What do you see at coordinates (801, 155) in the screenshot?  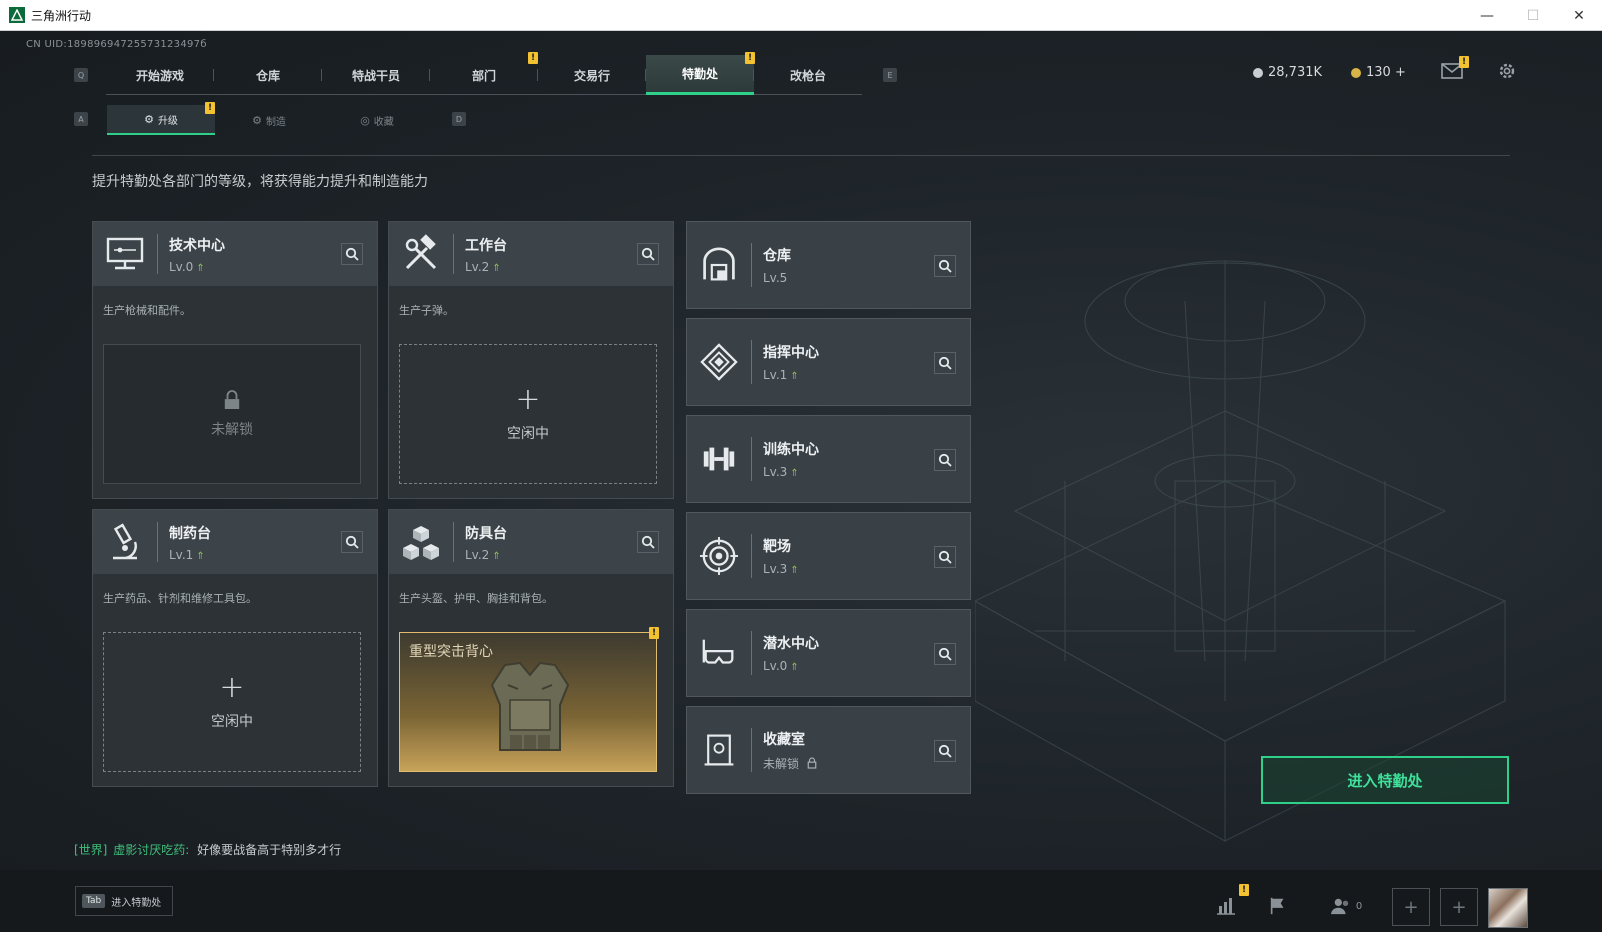 I see `divider` at bounding box center [801, 155].